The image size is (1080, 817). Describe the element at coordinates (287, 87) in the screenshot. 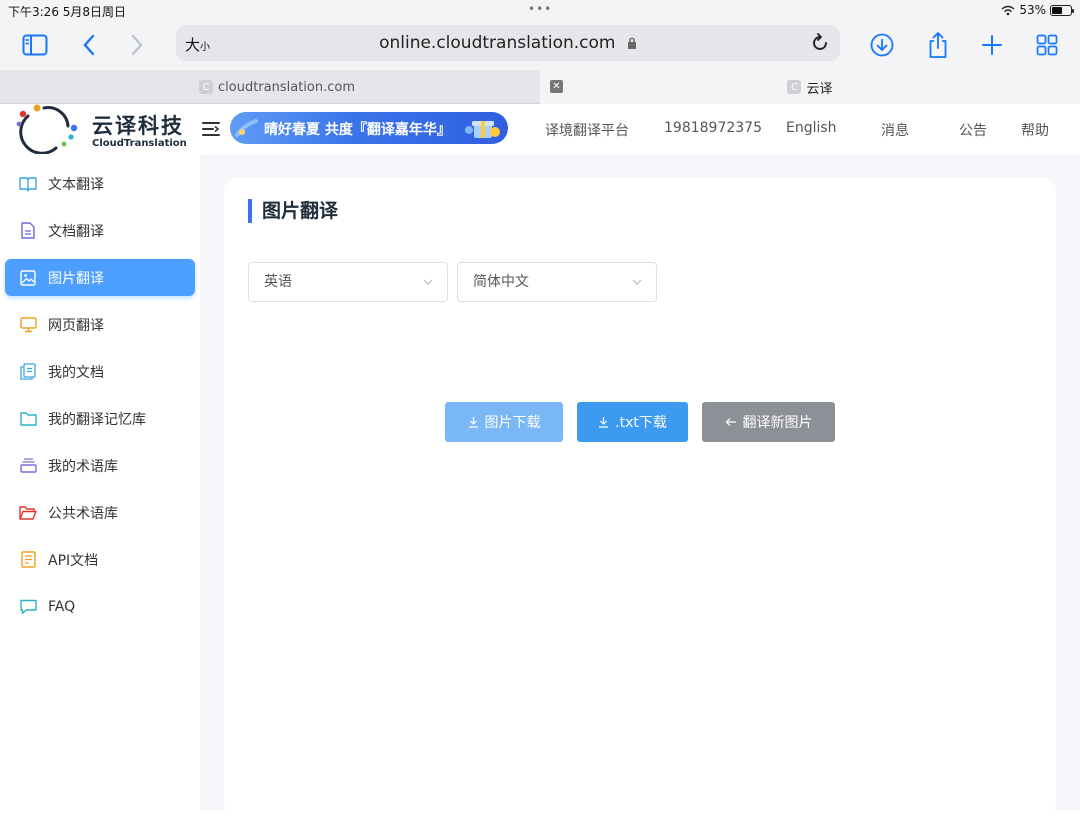

I see `tab-title: cloudtranslation.com` at that location.